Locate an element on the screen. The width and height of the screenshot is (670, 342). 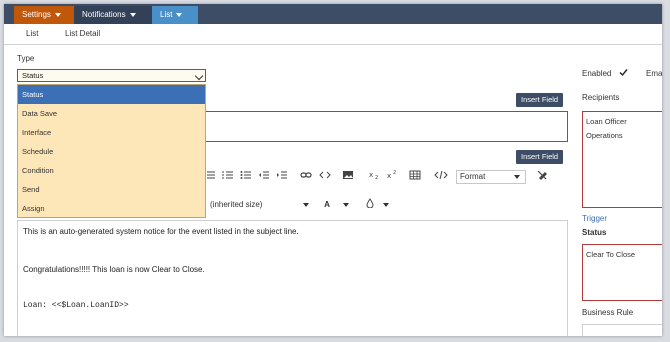
dropdown-option-status: Status is located at coordinates (111, 94).